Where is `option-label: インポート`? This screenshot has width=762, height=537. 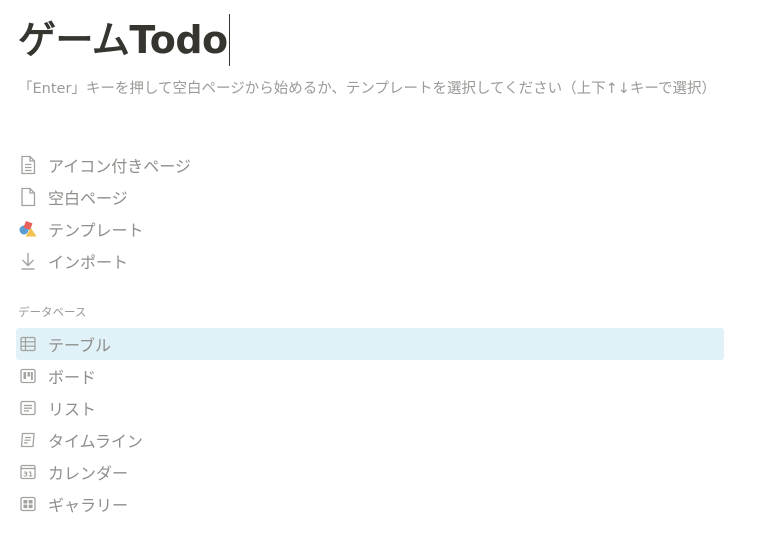 option-label: インポート is located at coordinates (88, 262).